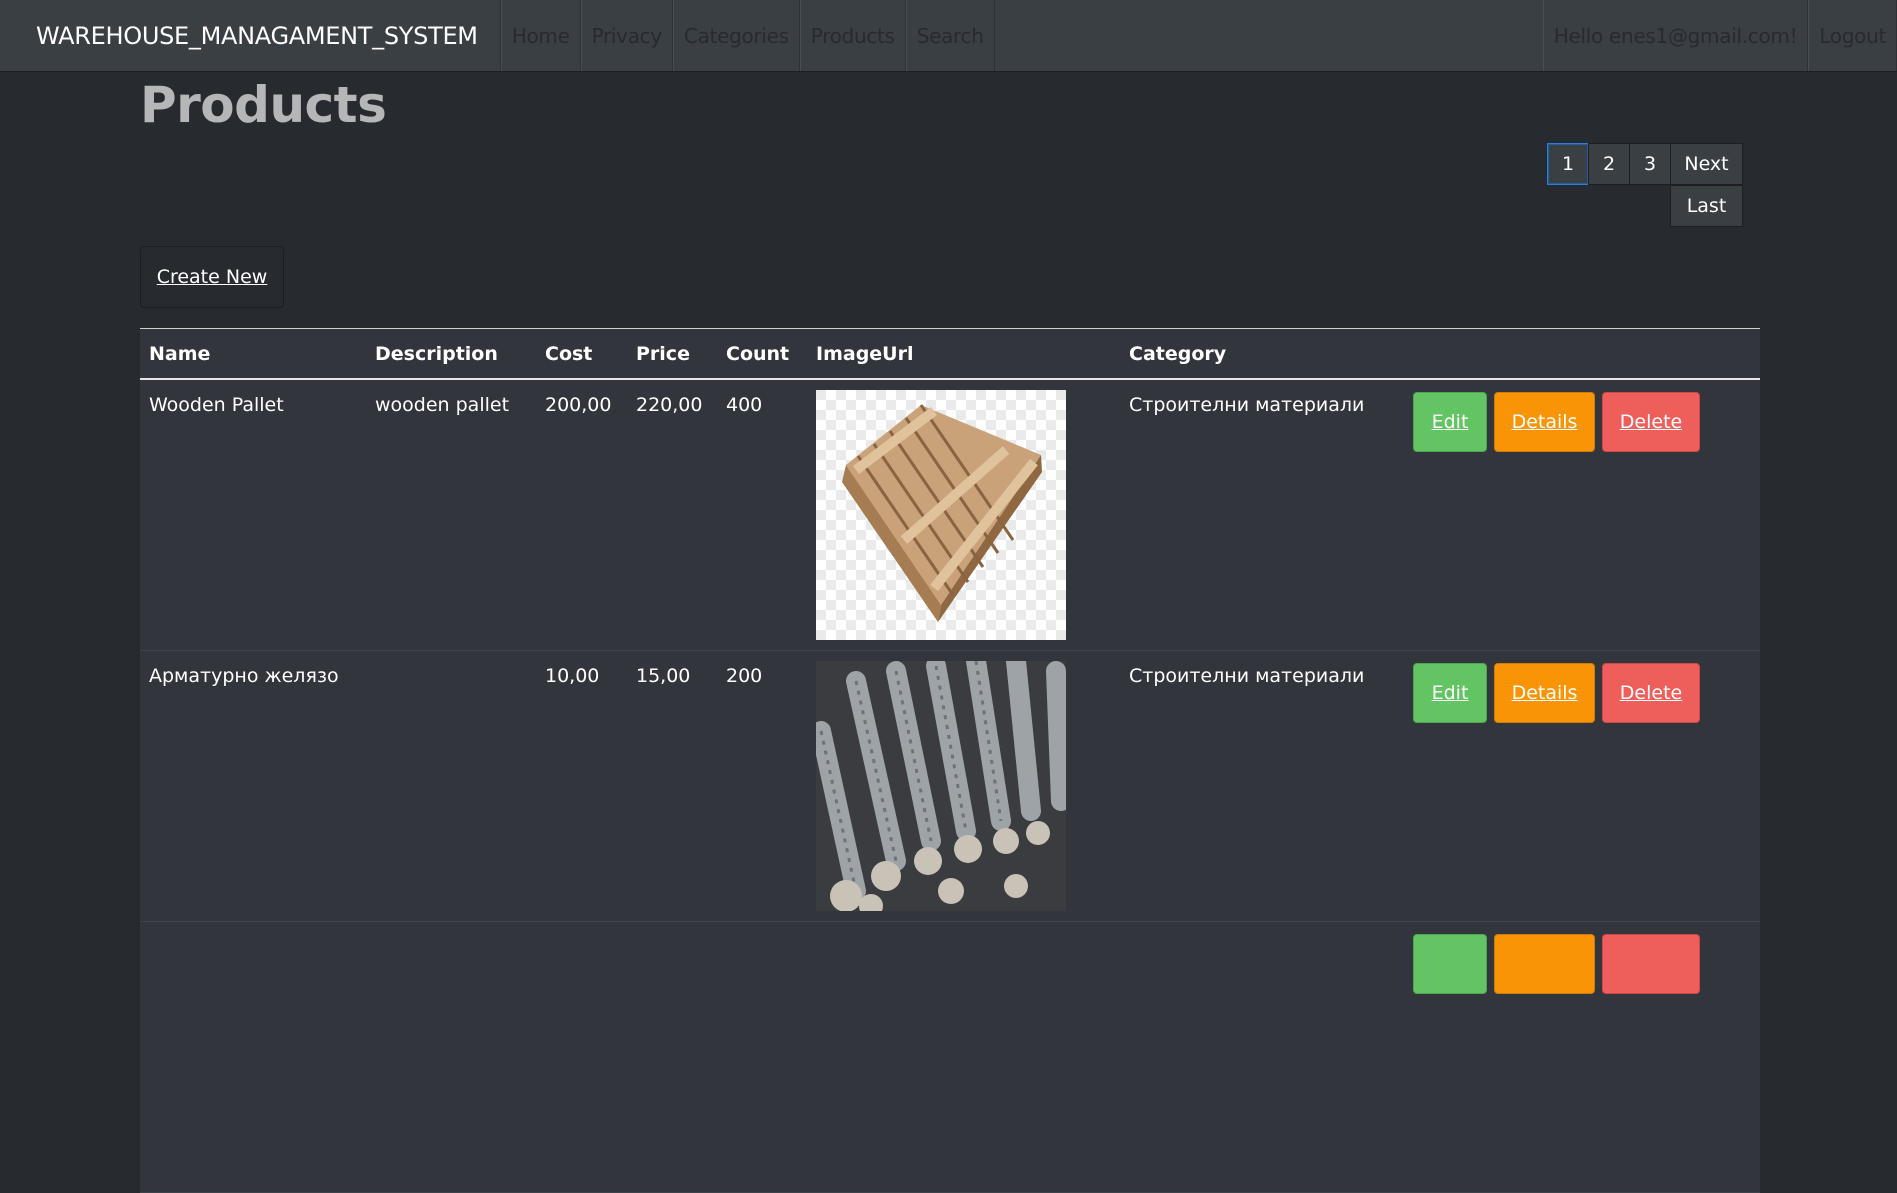 This screenshot has width=1897, height=1193. What do you see at coordinates (244, 676) in the screenshot?
I see `cell-name: Арматурно желязо` at bounding box center [244, 676].